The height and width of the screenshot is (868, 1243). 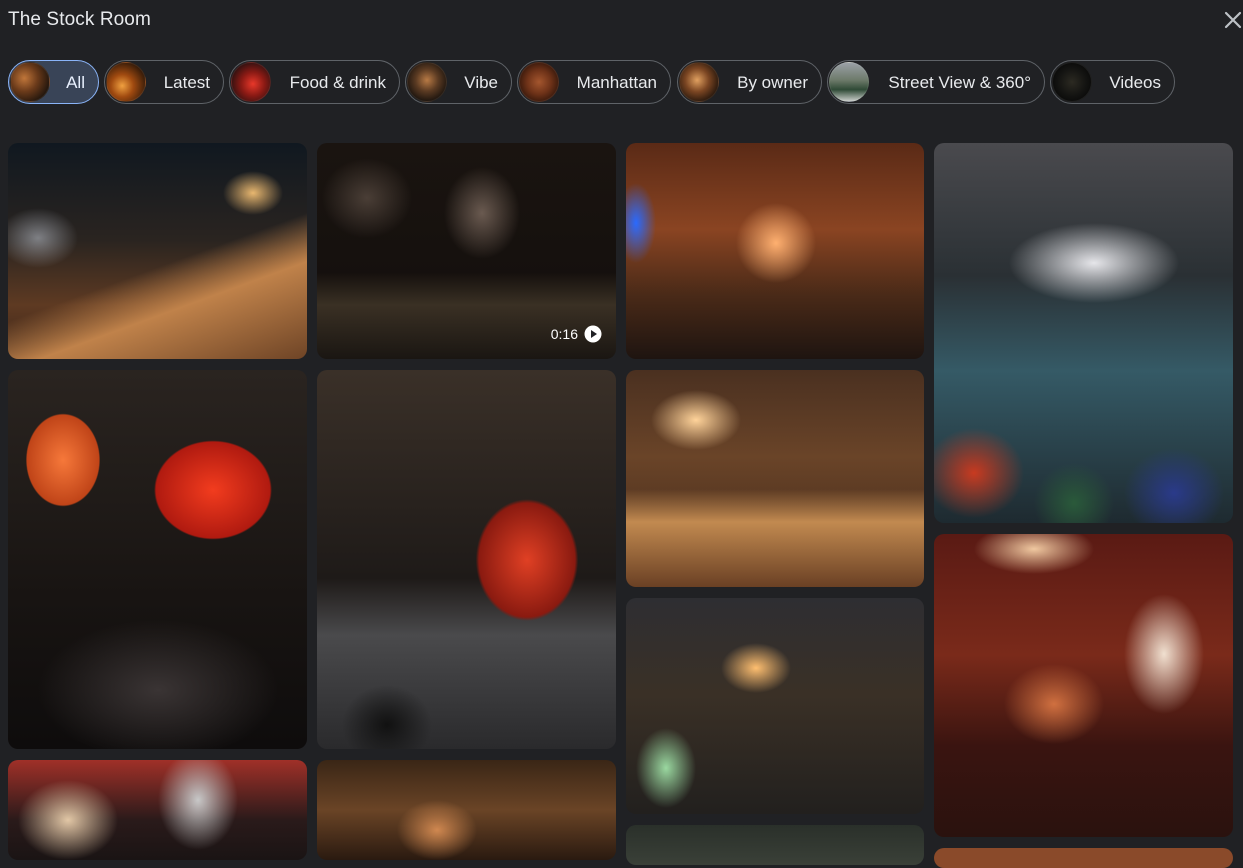 I want to click on photo-patrons-lounge, so click(x=1083, y=685).